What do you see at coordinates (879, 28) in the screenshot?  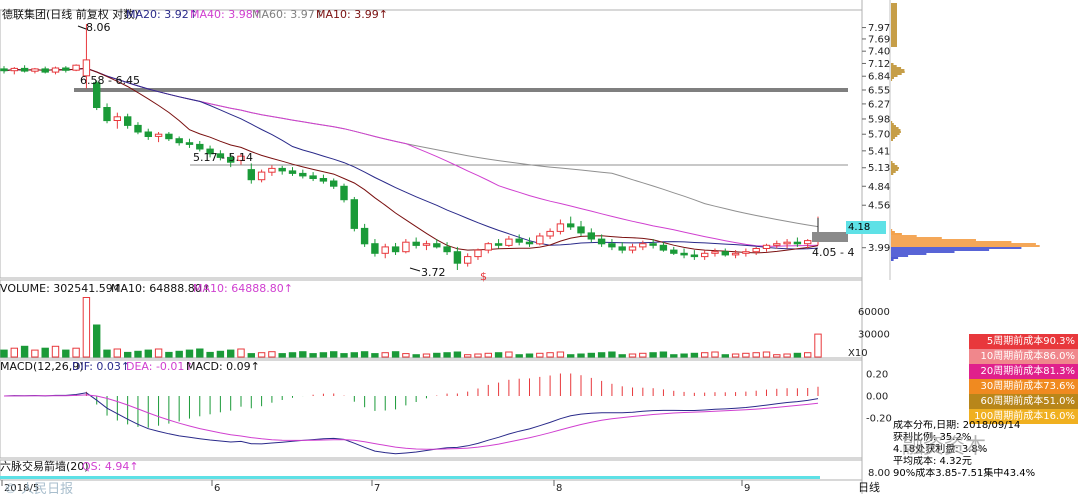 I see `price-tick-label: 7.97` at bounding box center [879, 28].